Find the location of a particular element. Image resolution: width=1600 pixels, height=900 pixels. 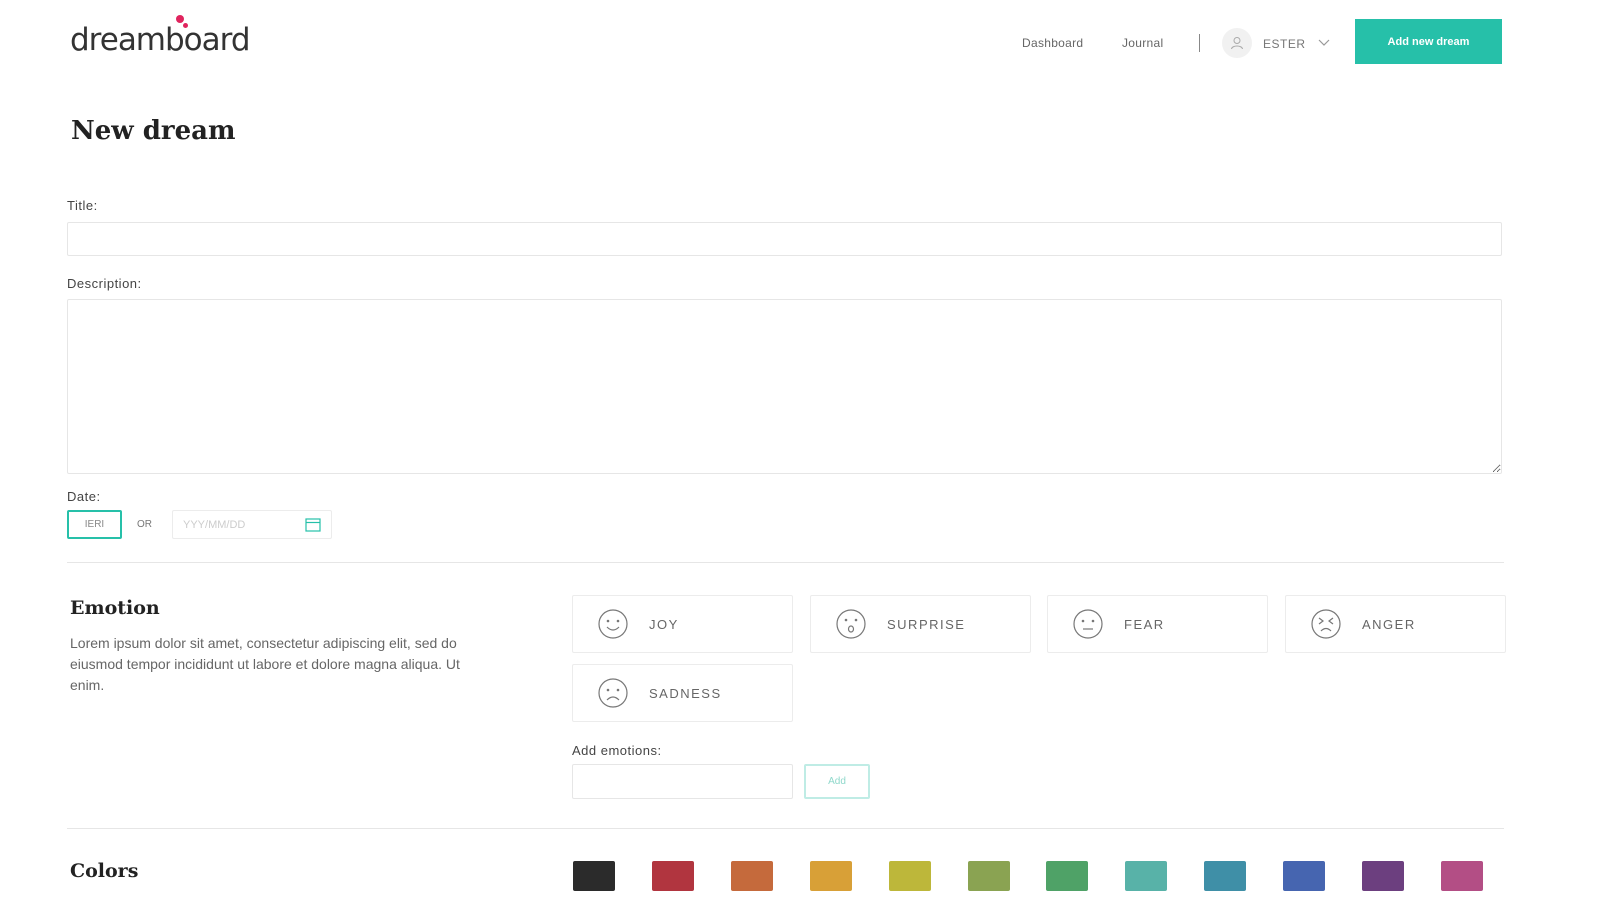

emotion-option-sadness: SADNESS is located at coordinates (682, 693).